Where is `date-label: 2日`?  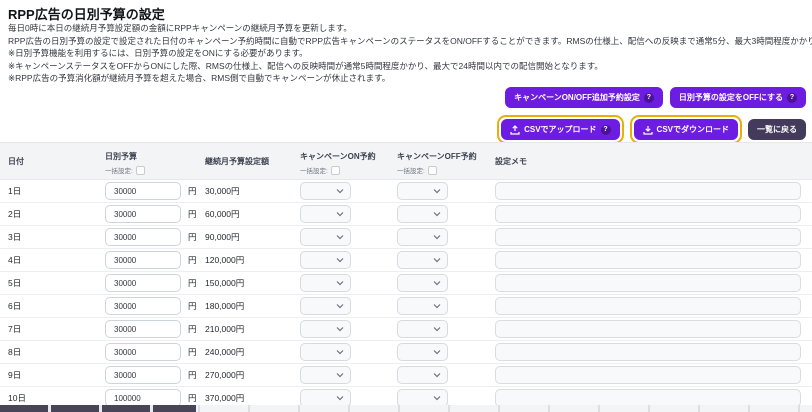 date-label: 2日 is located at coordinates (15, 214).